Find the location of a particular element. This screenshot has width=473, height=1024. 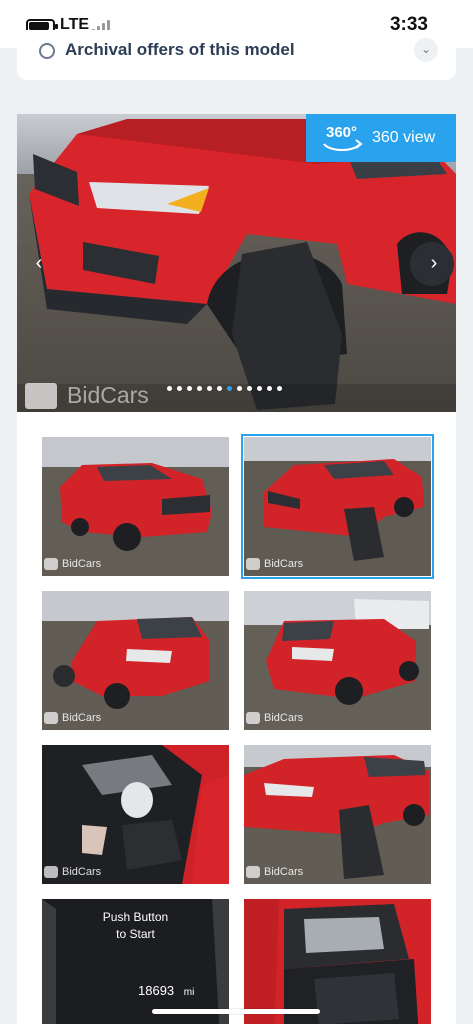

thumbnail-4-watermark: BidCars is located at coordinates (274, 718).